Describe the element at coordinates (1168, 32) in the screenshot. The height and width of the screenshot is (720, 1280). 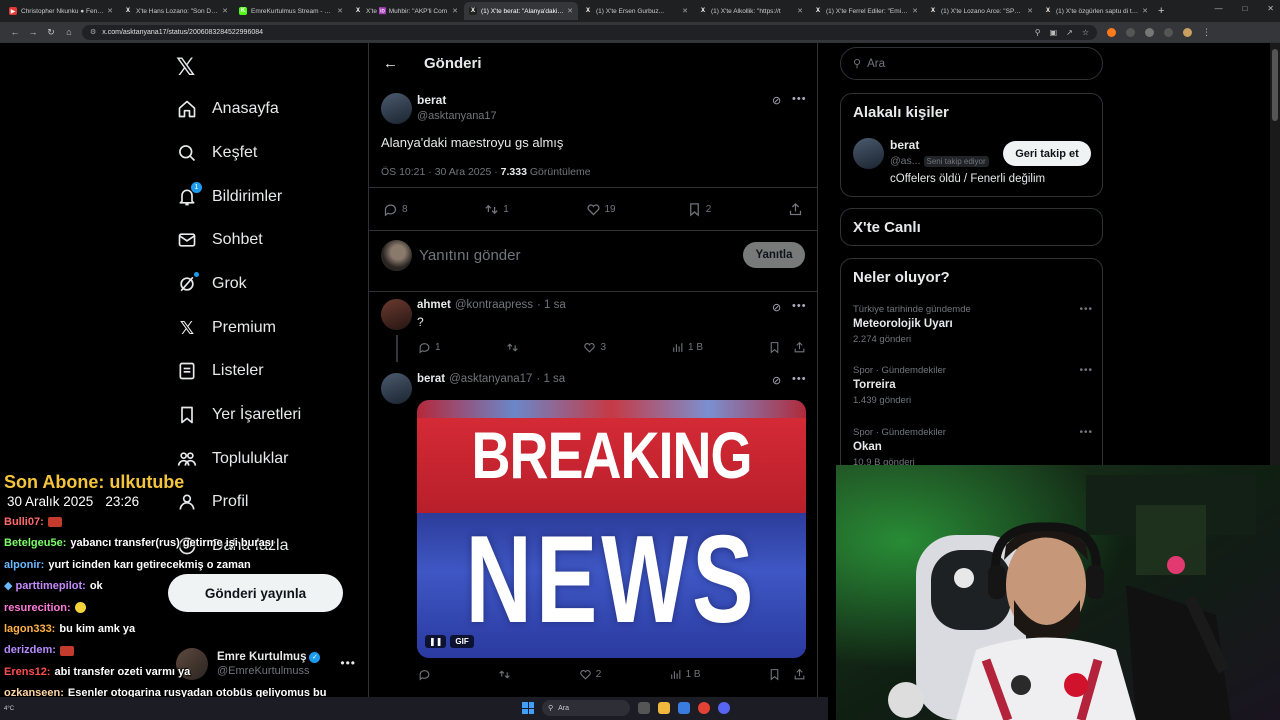
I see `sidebar-icon` at that location.